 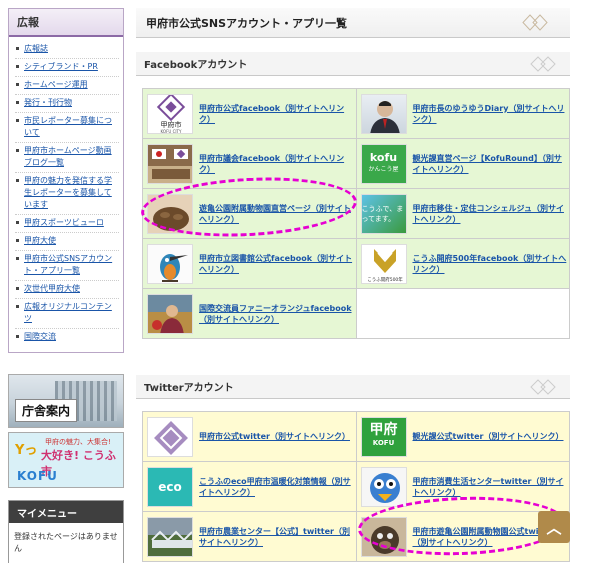 What do you see at coordinates (40, 240) in the screenshot?
I see `sidebar-item-label: 甲府大使` at bounding box center [40, 240].